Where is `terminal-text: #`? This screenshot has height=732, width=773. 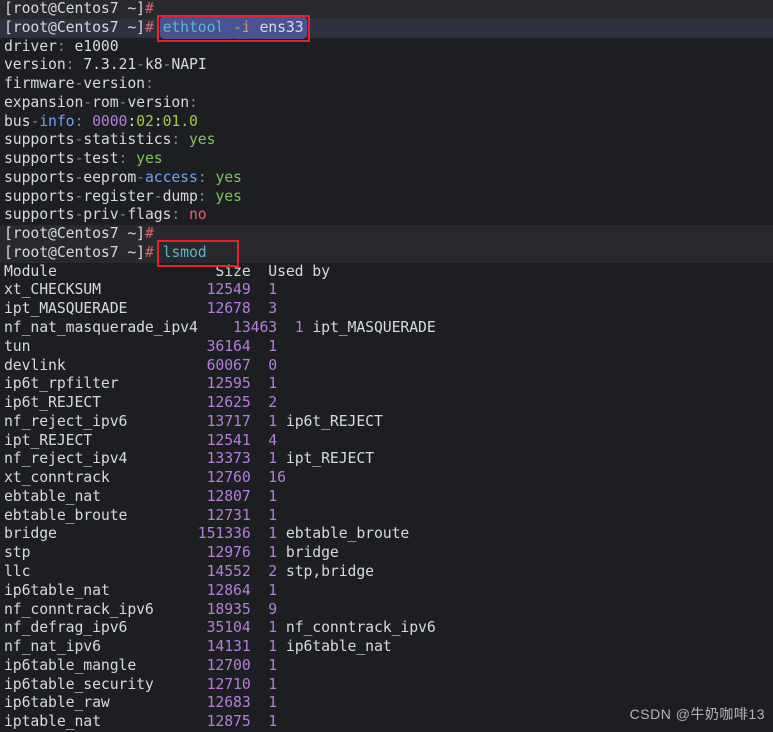 terminal-text: # is located at coordinates (149, 252).